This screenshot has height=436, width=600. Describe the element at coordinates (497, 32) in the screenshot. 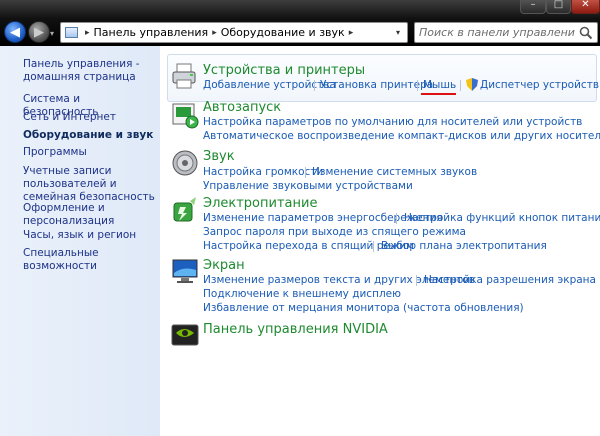

I see `search-input` at that location.